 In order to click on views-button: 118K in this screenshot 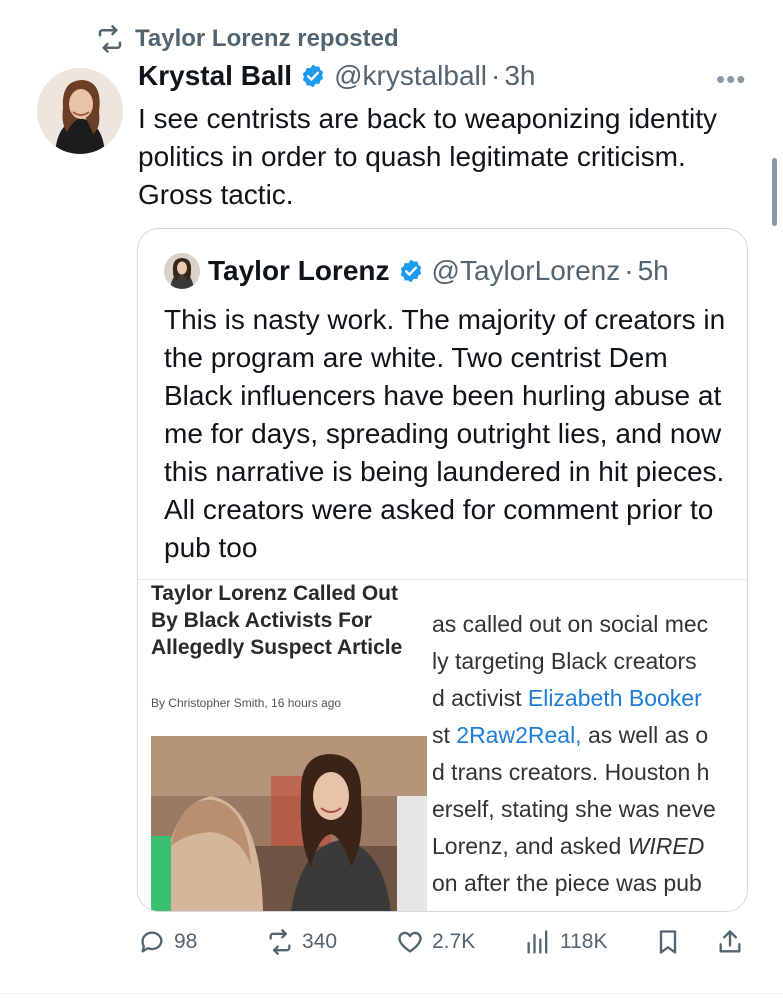, I will do `click(566, 942)`.